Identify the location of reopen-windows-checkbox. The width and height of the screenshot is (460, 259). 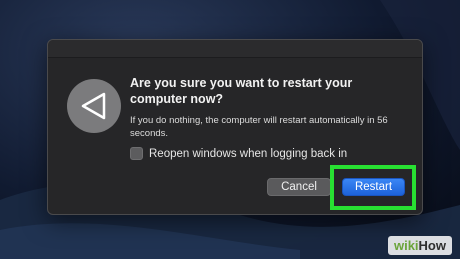
(136, 153).